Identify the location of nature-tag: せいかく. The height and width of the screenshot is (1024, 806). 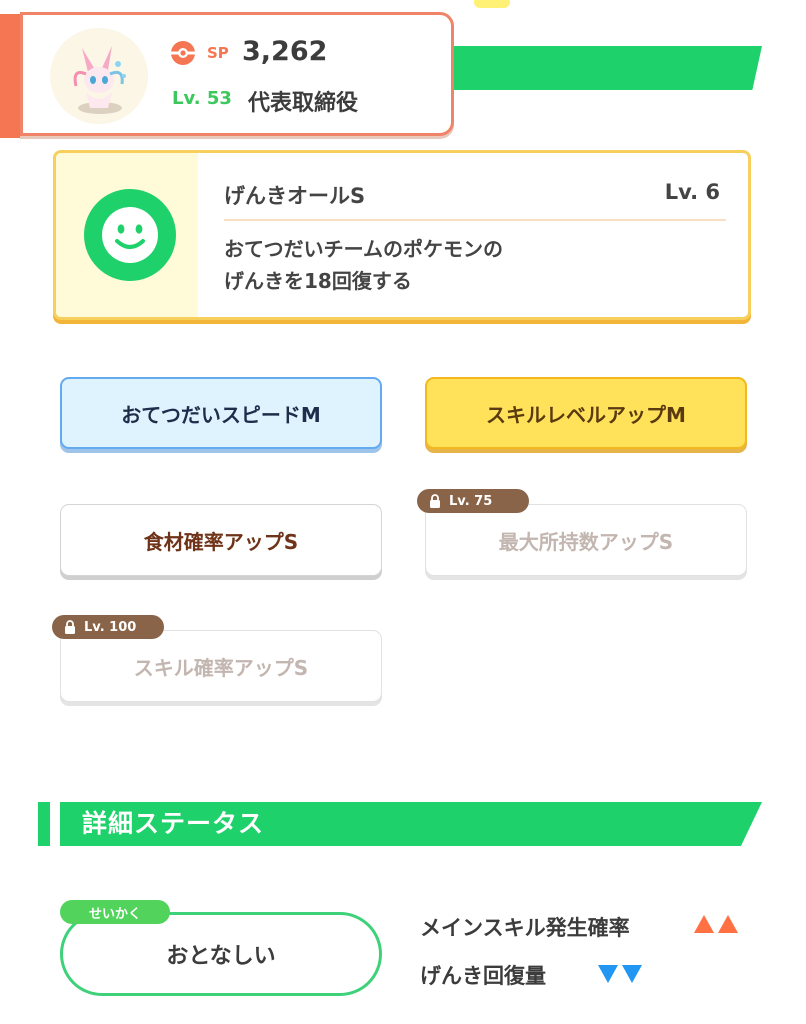
(115, 912).